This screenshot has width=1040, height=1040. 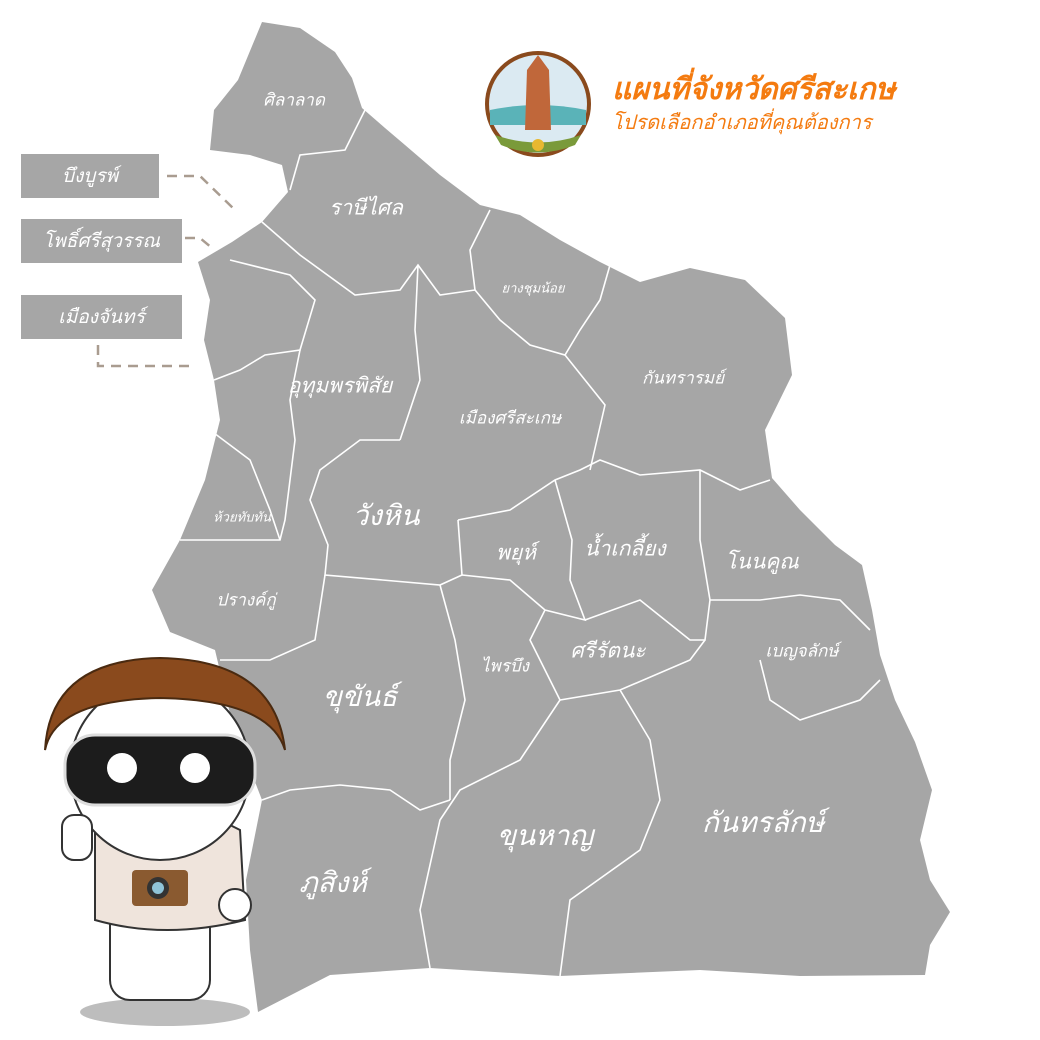 What do you see at coordinates (386, 516) in the screenshot?
I see `district-wang-hin: วังหิน` at bounding box center [386, 516].